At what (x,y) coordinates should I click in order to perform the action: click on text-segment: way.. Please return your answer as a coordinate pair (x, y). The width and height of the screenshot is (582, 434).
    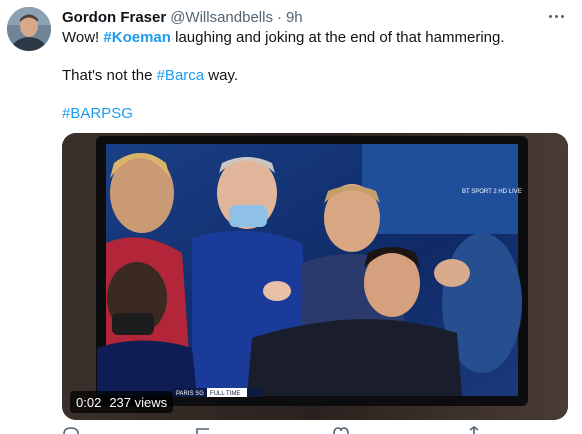
    Looking at the image, I should click on (221, 75).